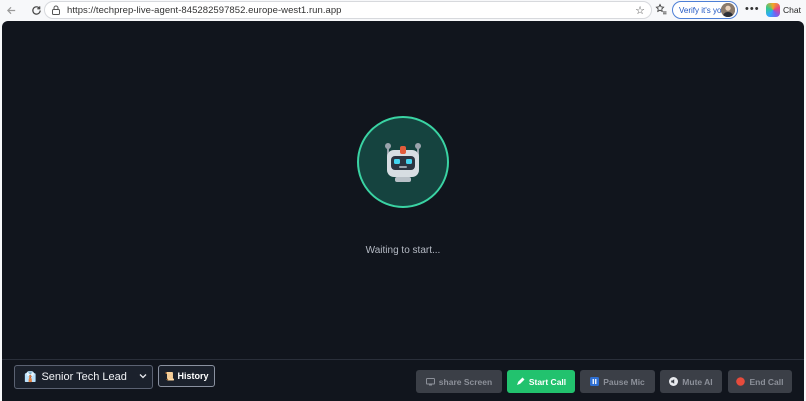 The image size is (806, 401). I want to click on robot-icon, so click(403, 162).